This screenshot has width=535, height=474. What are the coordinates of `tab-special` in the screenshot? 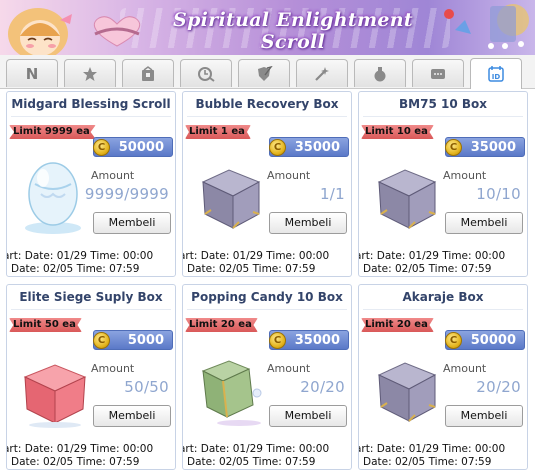 It's located at (322, 73).